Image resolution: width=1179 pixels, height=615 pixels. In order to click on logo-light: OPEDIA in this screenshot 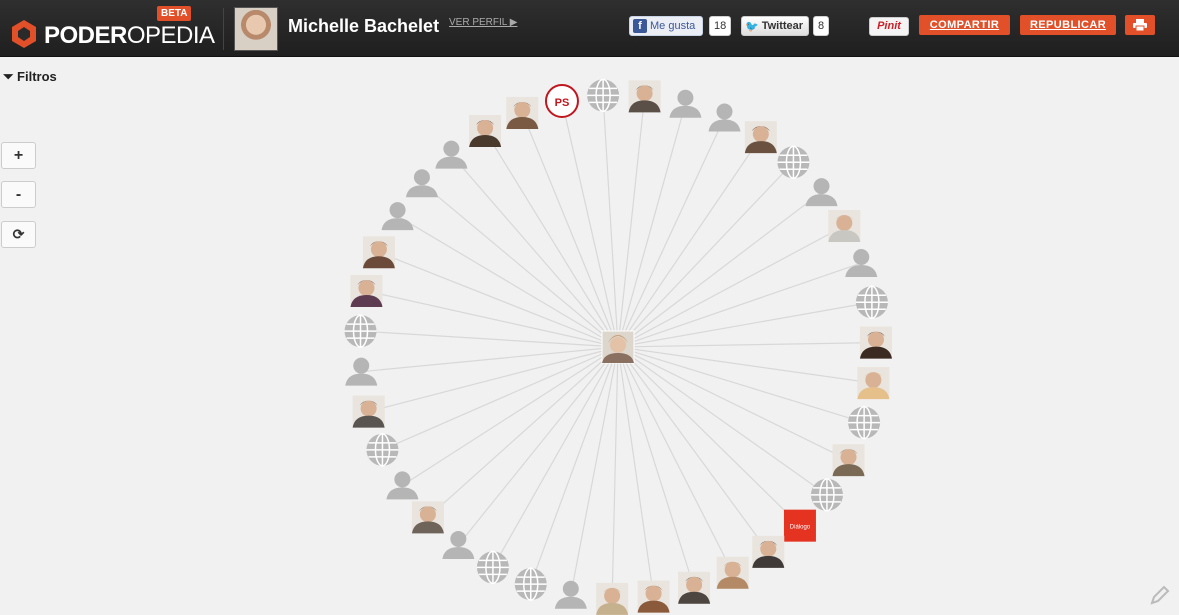, I will do `click(170, 35)`.